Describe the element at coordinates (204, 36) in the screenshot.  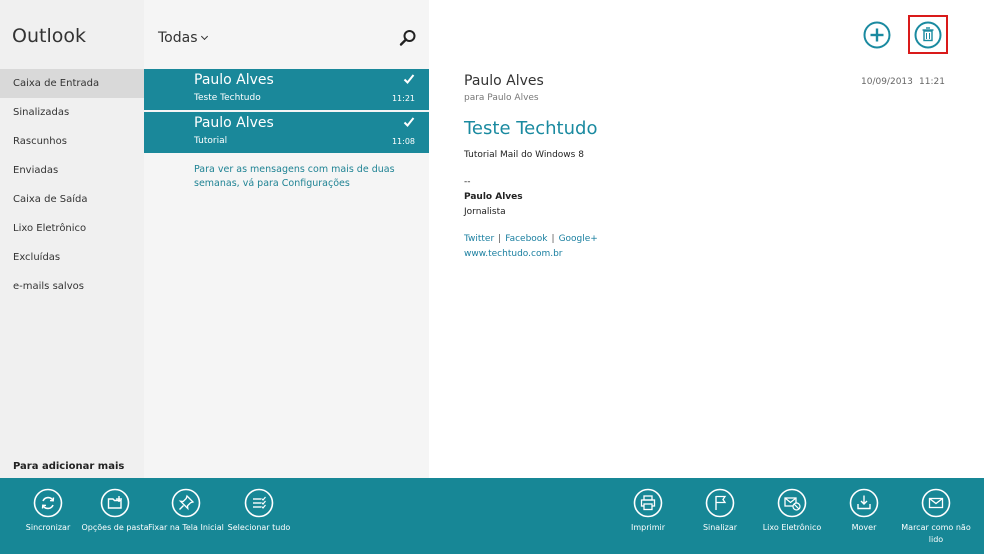
I see `chevron-down-icon` at that location.